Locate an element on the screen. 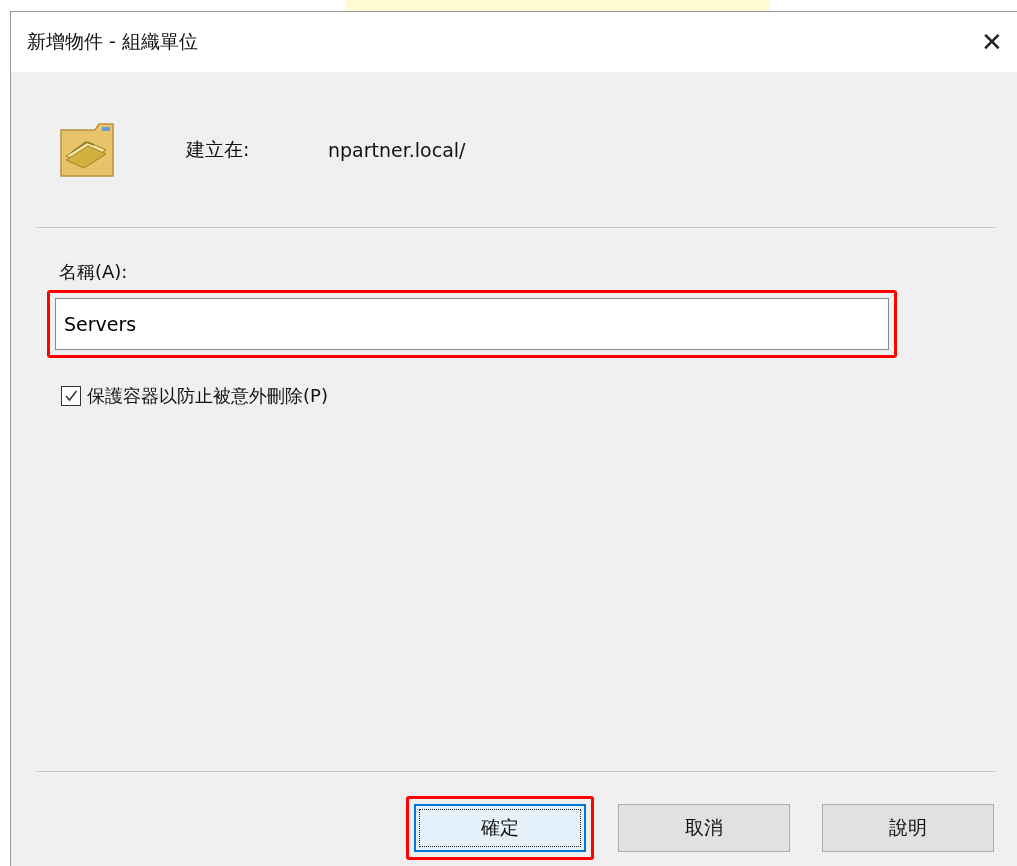 The width and height of the screenshot is (1017, 866). name-label: 名稱(A): is located at coordinates (94, 272).